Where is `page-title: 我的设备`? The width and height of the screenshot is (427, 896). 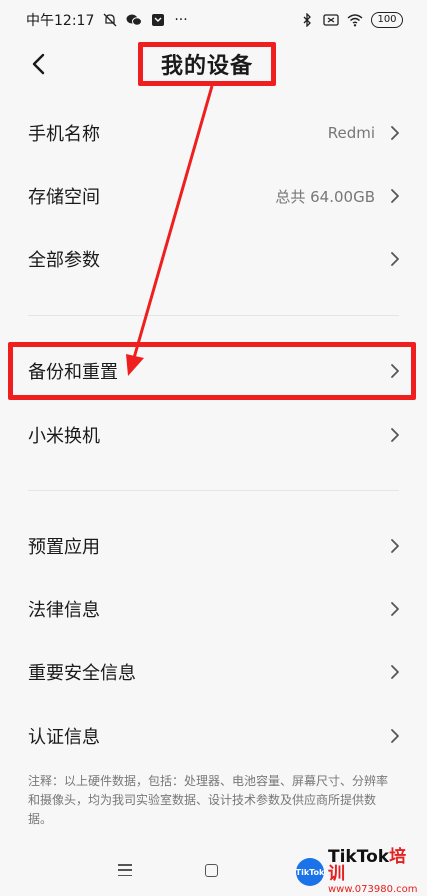
page-title: 我的设备 is located at coordinates (207, 64).